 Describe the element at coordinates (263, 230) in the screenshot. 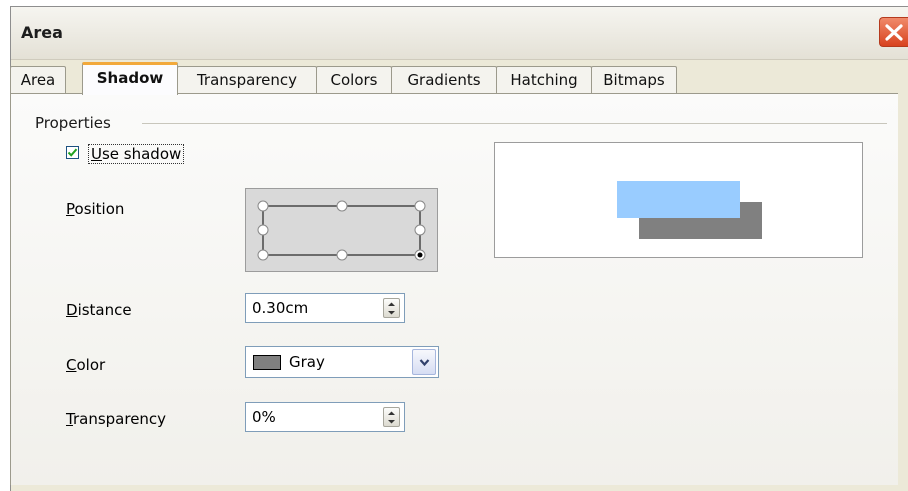

I see `position-point-middle-left` at that location.